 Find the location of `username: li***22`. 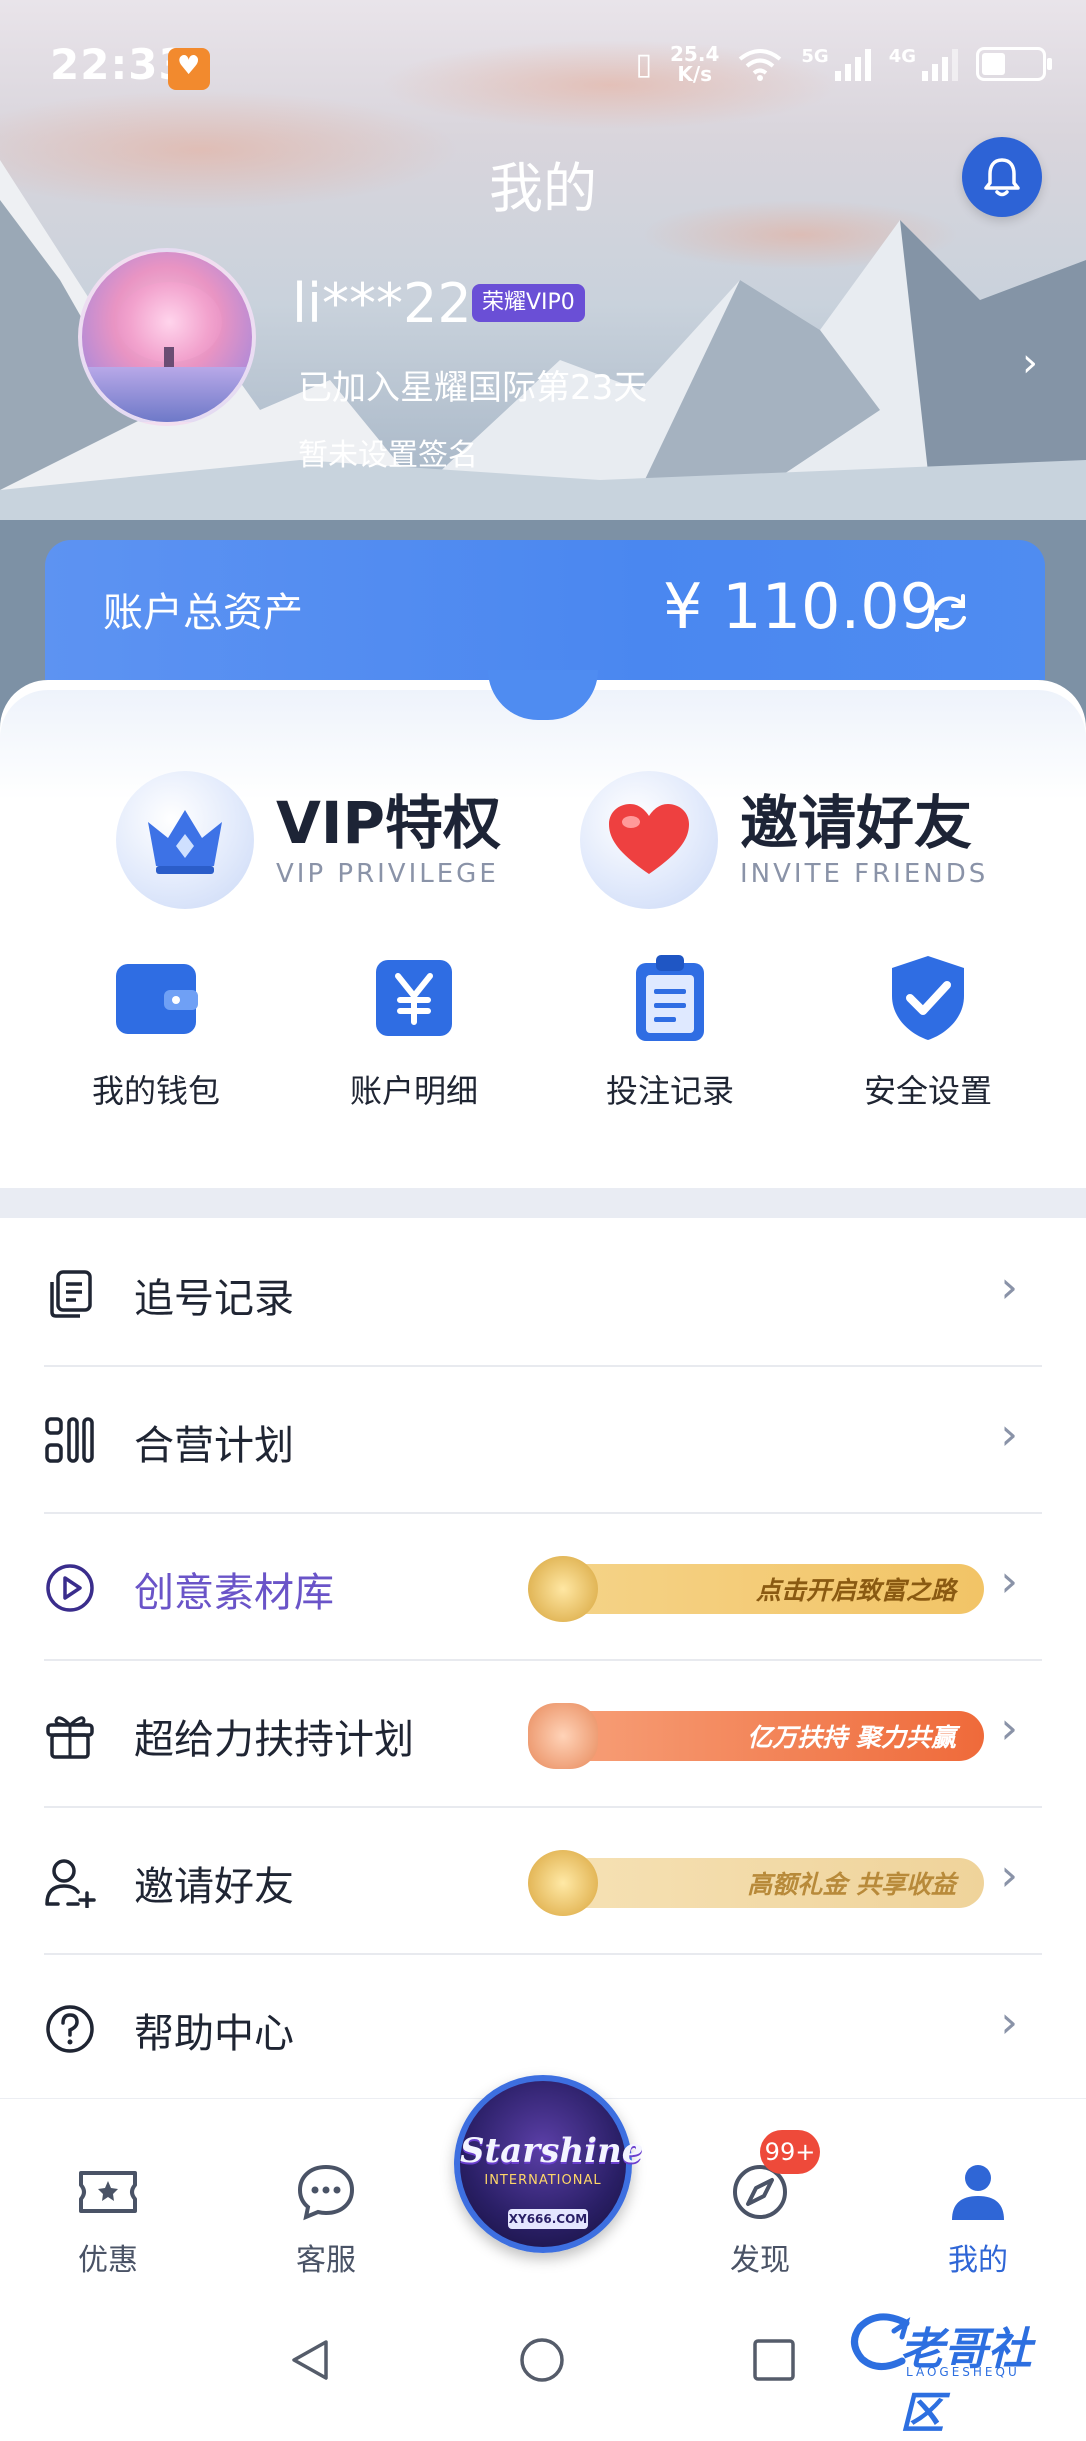

username: li***22 is located at coordinates (382, 303).